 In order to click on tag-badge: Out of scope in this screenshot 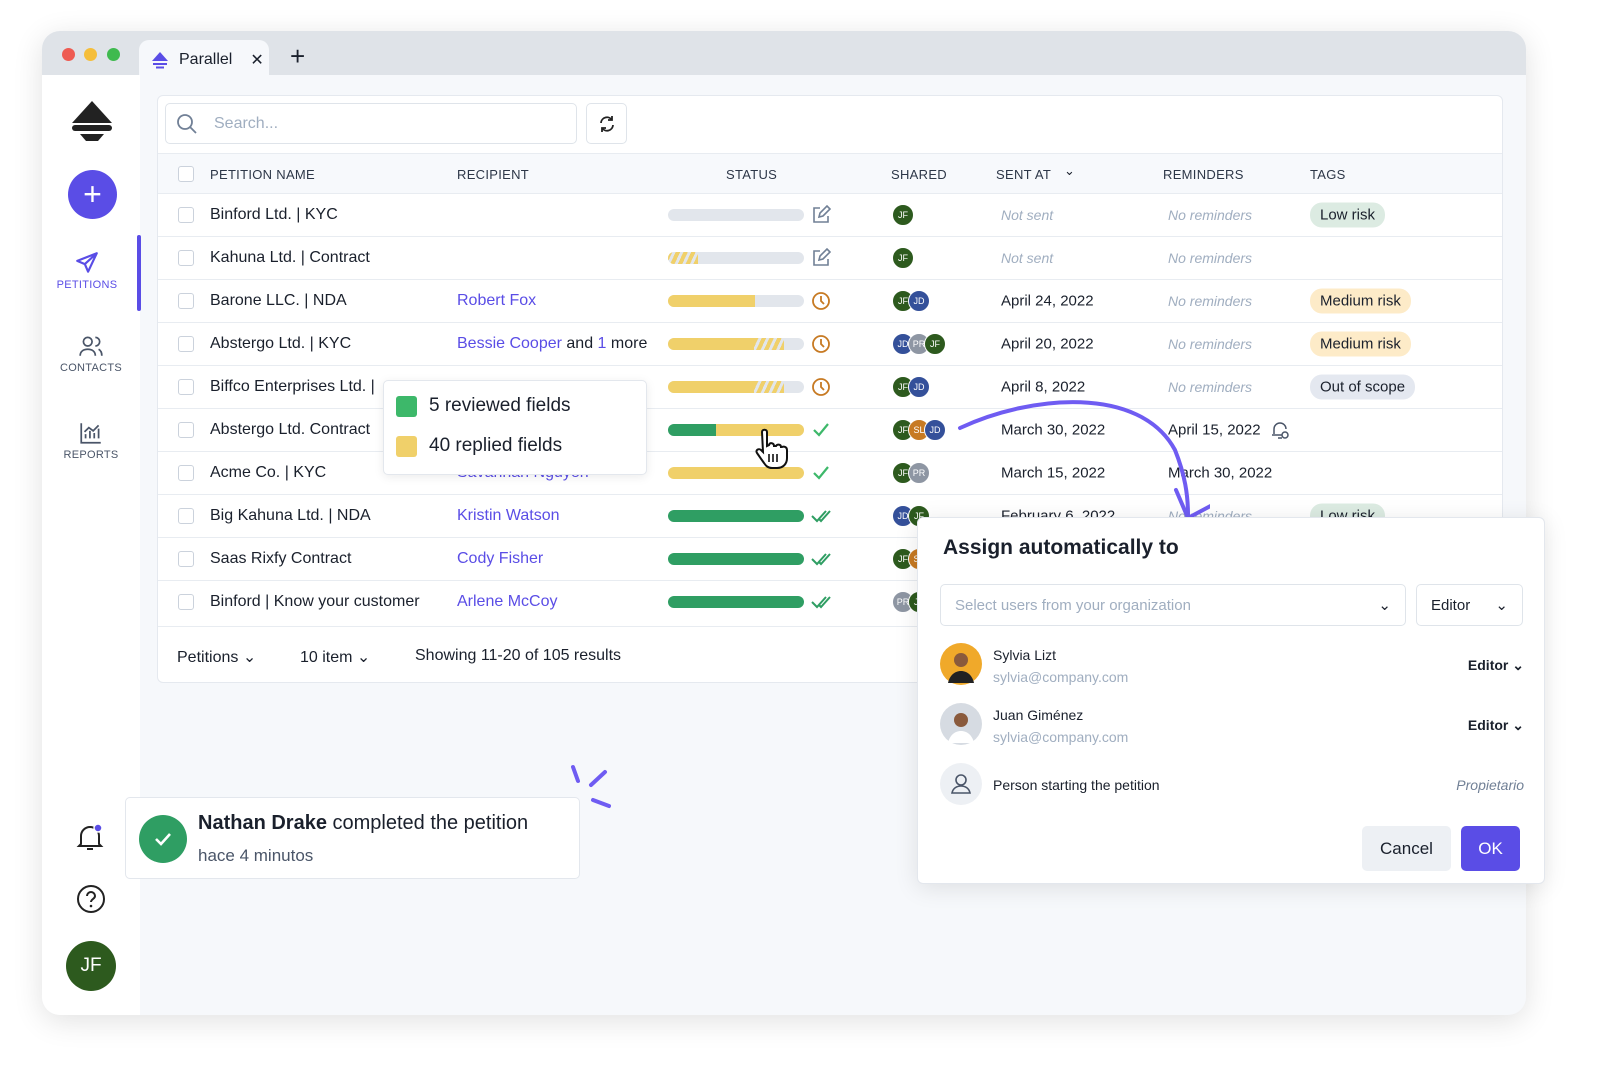, I will do `click(1363, 387)`.